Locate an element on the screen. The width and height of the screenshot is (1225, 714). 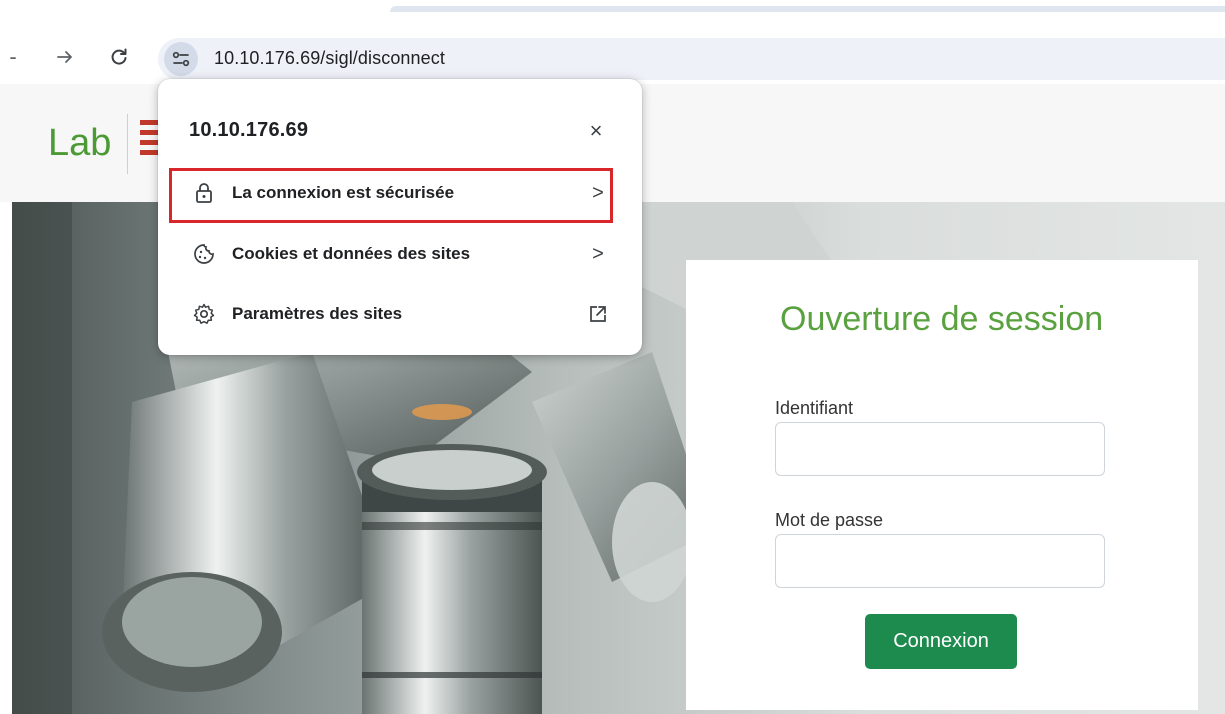
browser-toolbar: - 10.10.176.69/sigl/disconnect is located at coordinates (612, 48).